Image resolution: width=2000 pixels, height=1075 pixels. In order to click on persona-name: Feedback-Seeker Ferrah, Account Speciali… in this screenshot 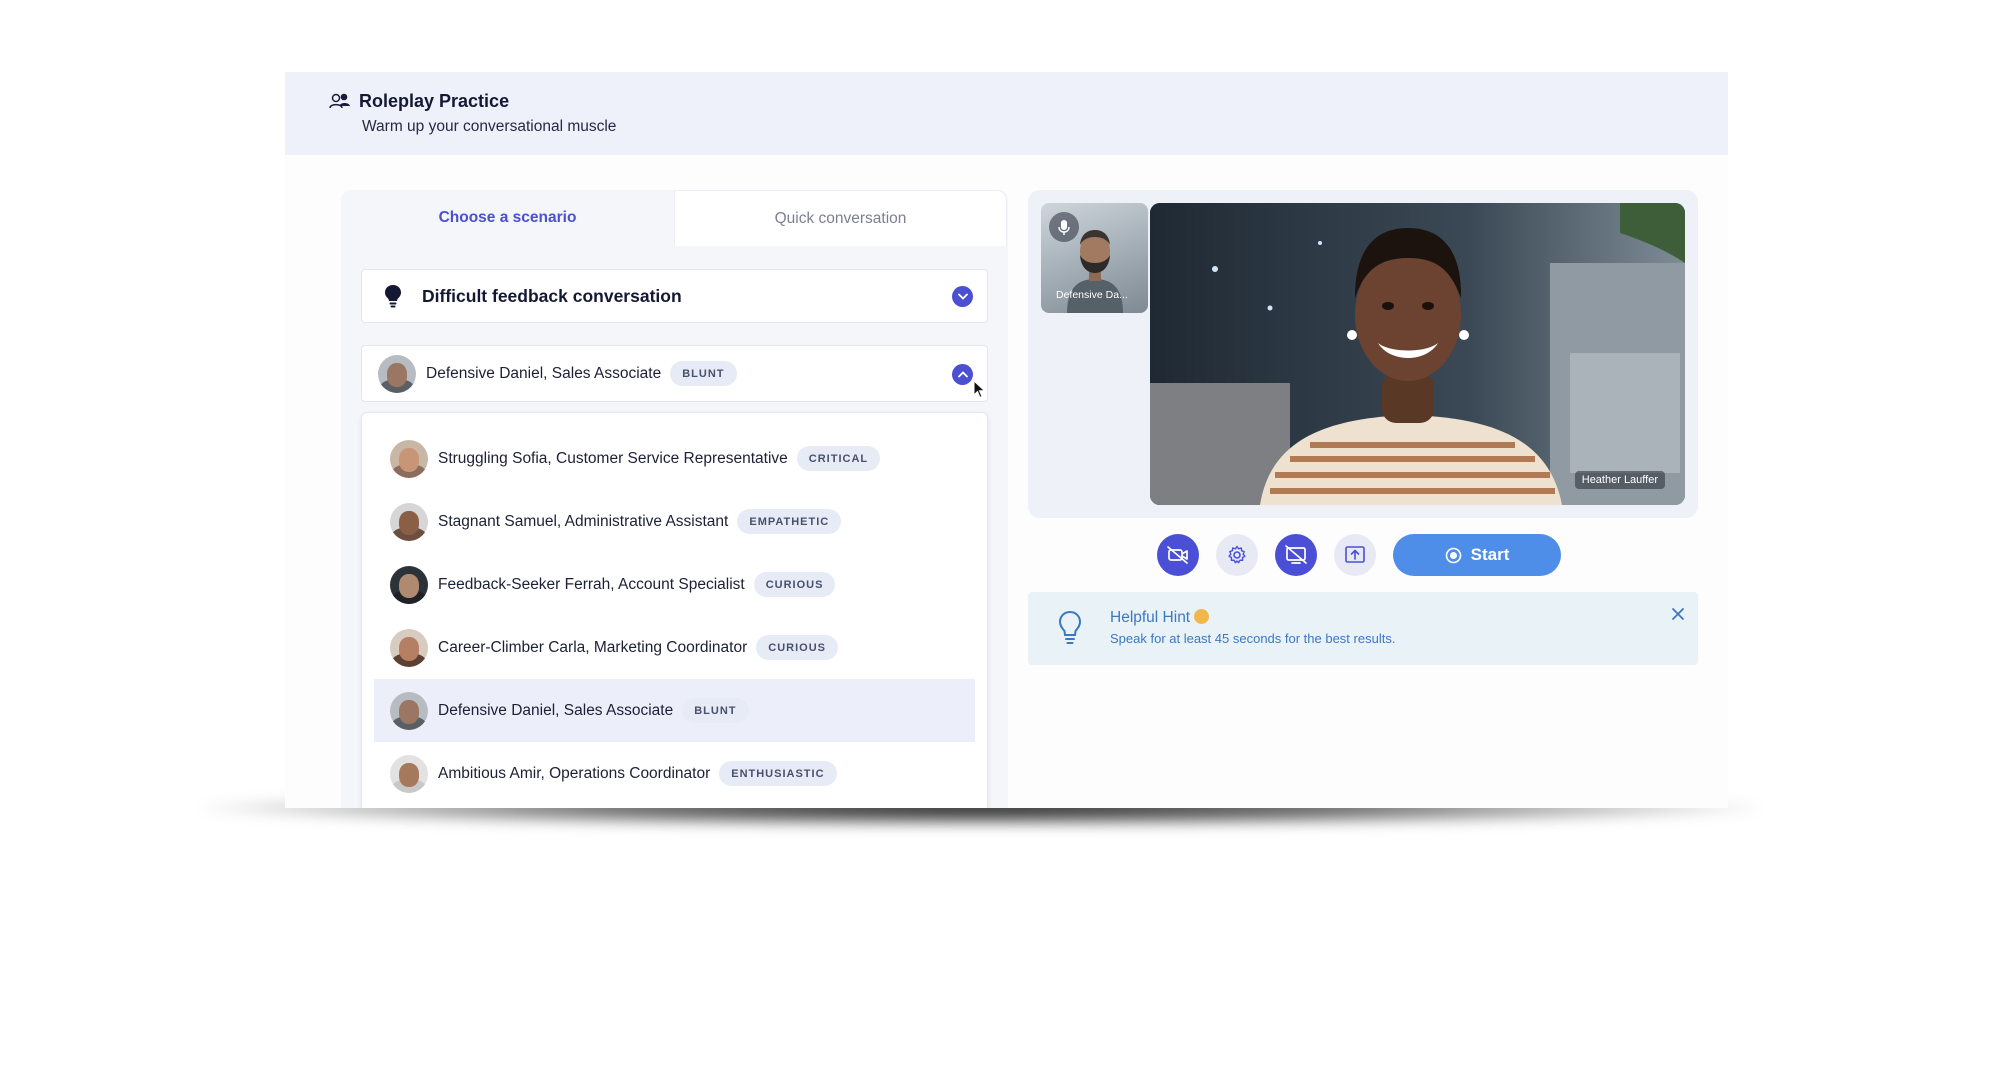, I will do `click(591, 584)`.